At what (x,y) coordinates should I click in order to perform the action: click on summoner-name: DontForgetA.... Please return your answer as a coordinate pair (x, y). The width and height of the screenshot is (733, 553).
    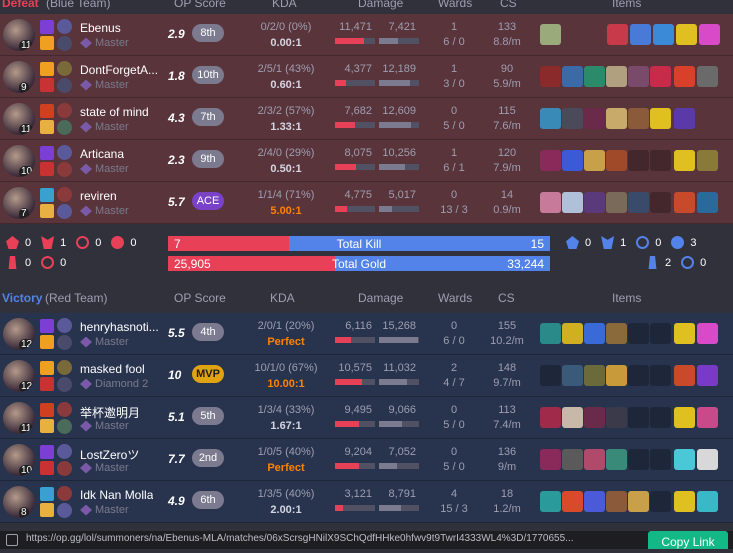
    Looking at the image, I should click on (119, 70).